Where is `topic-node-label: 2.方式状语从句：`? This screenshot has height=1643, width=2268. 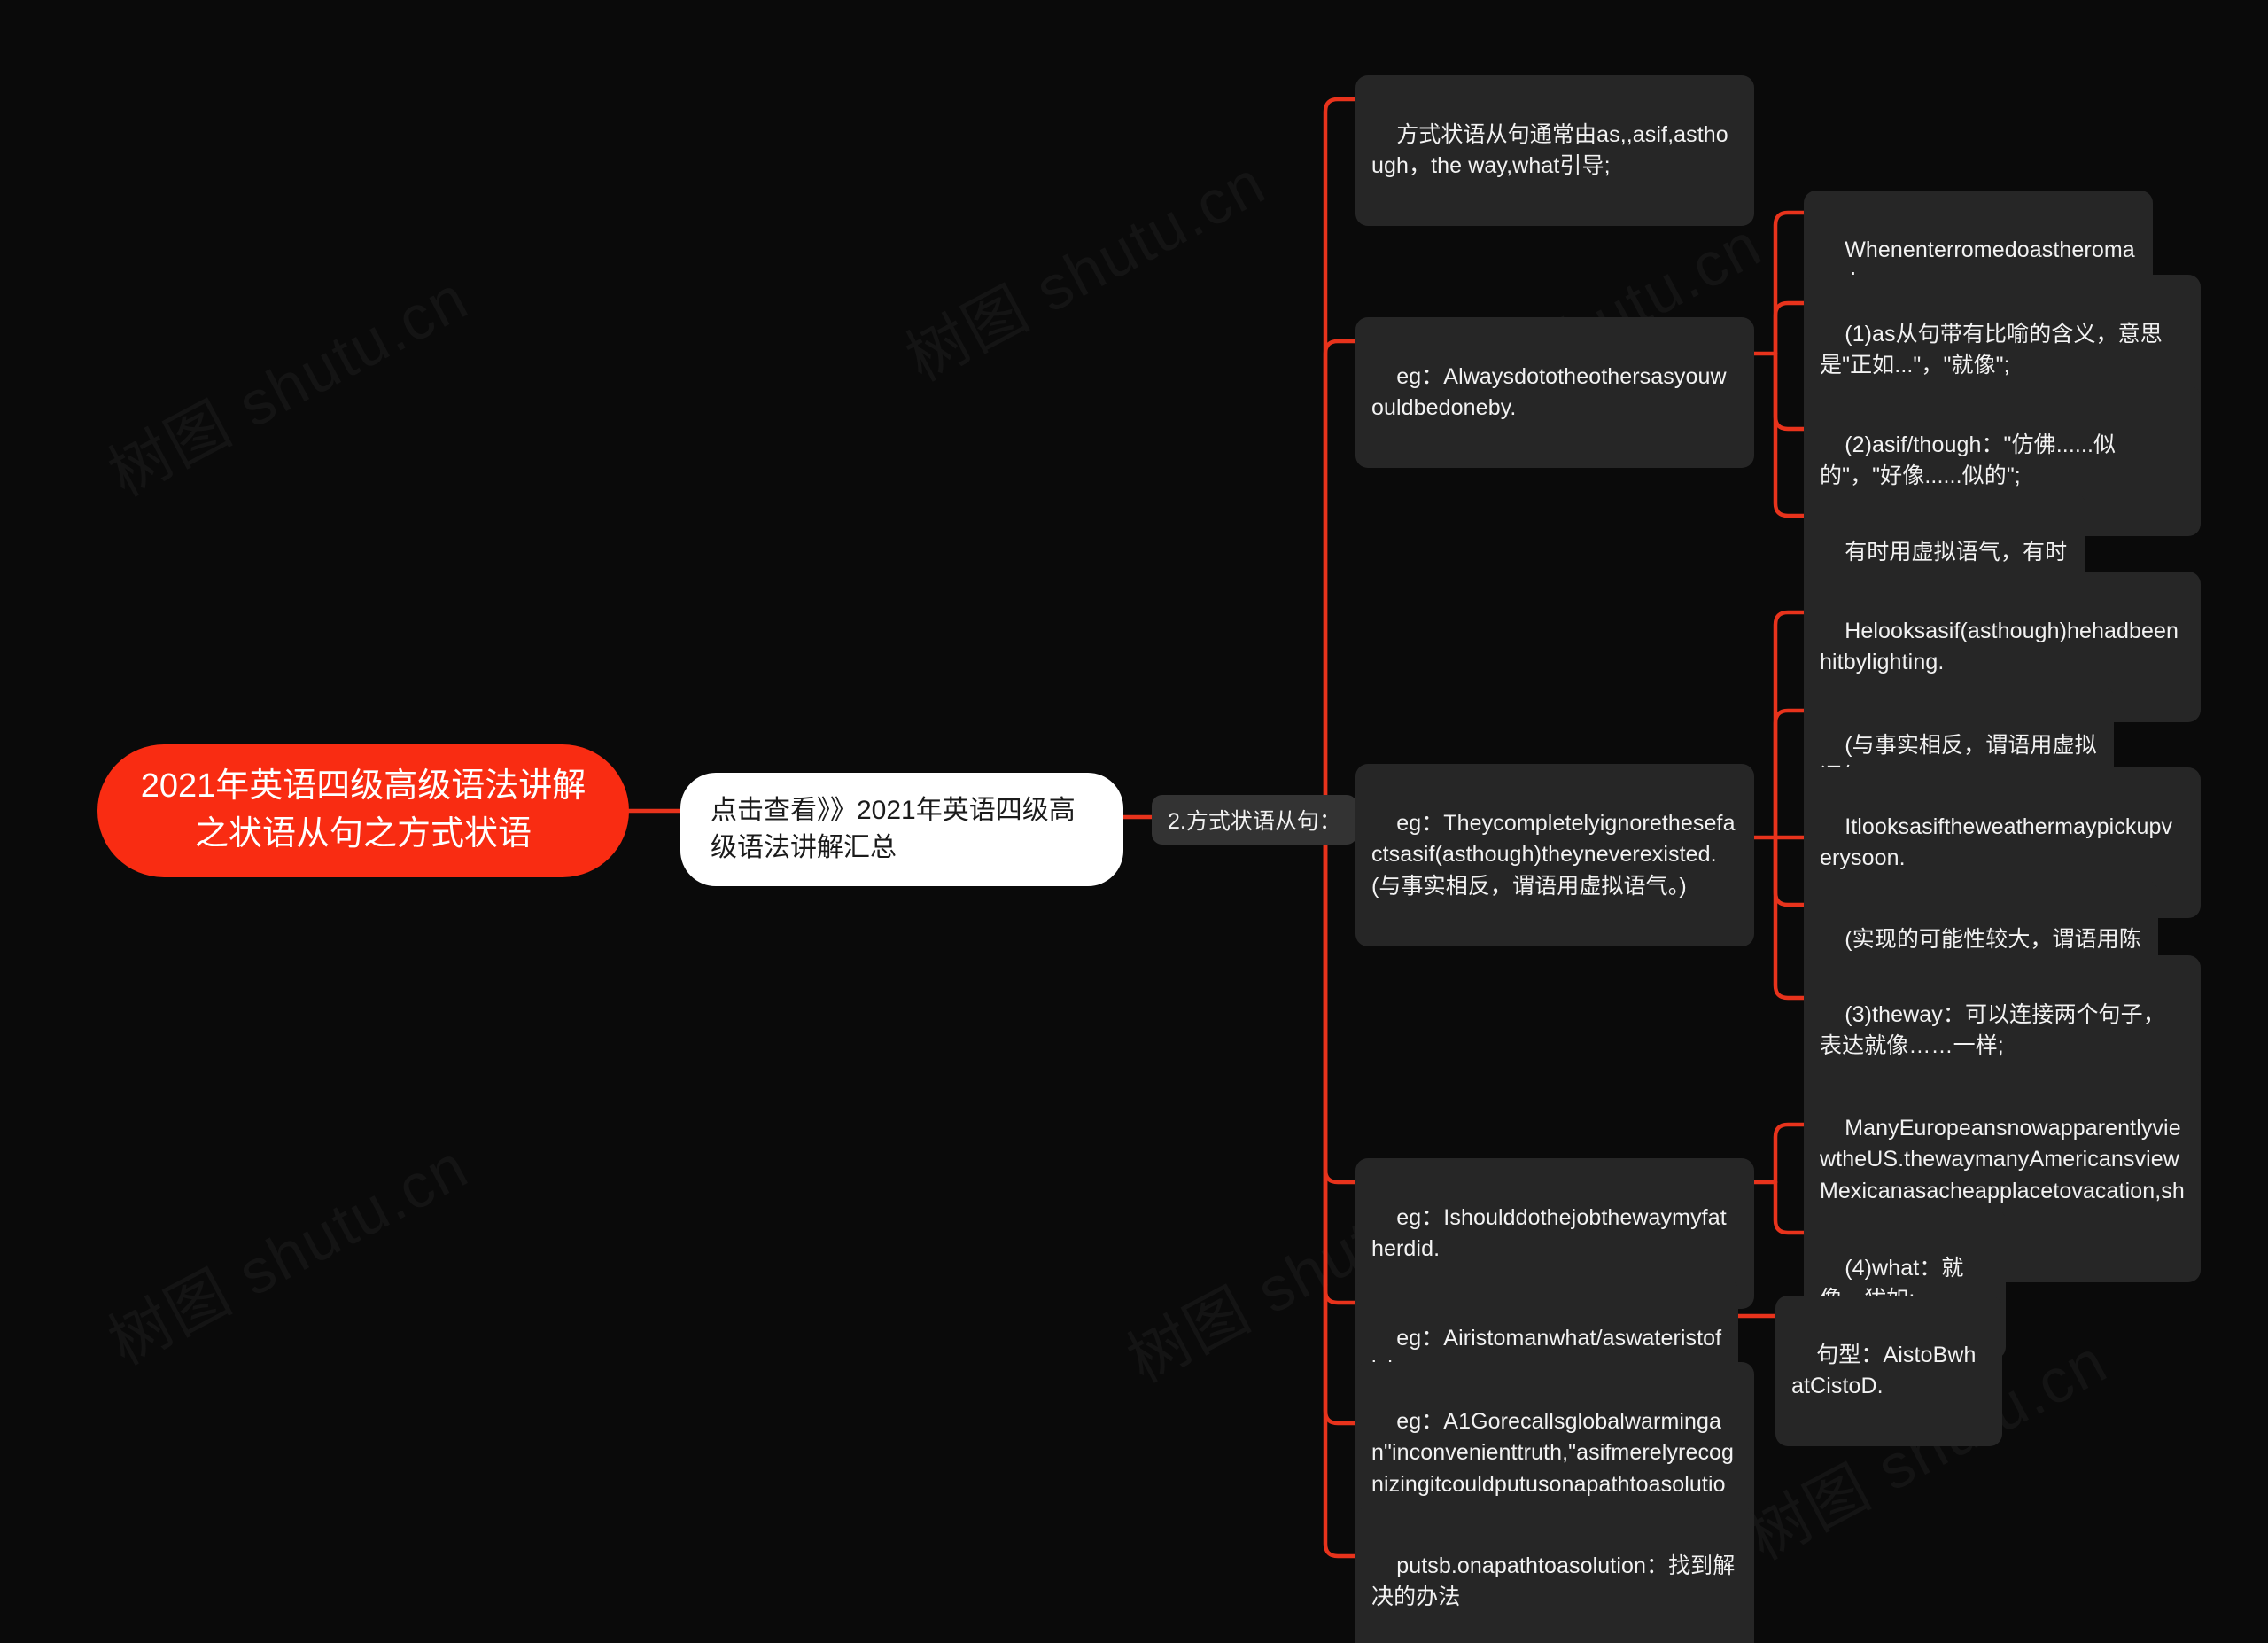 topic-node-label: 2.方式状语从句： is located at coordinates (1254, 821).